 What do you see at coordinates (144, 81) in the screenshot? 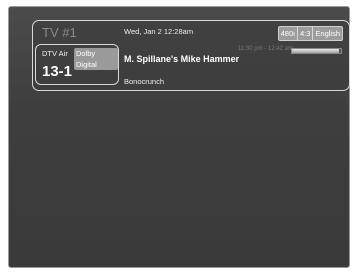
I see `program-description: Bonocrunch` at bounding box center [144, 81].